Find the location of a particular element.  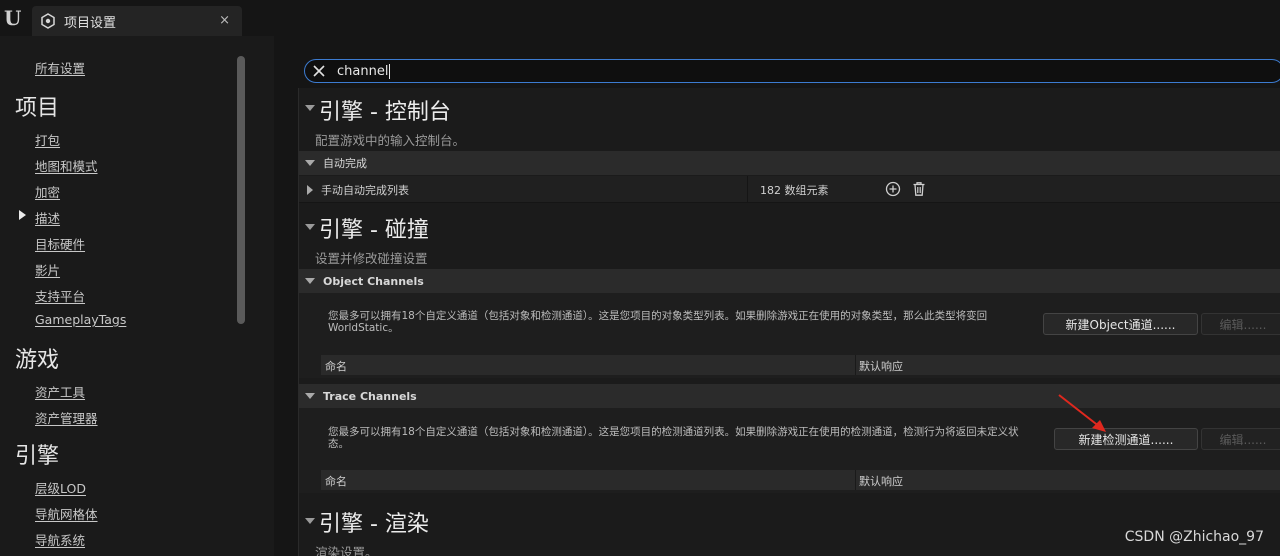

subsection-autocomplete: 自动完成 is located at coordinates (789, 163).